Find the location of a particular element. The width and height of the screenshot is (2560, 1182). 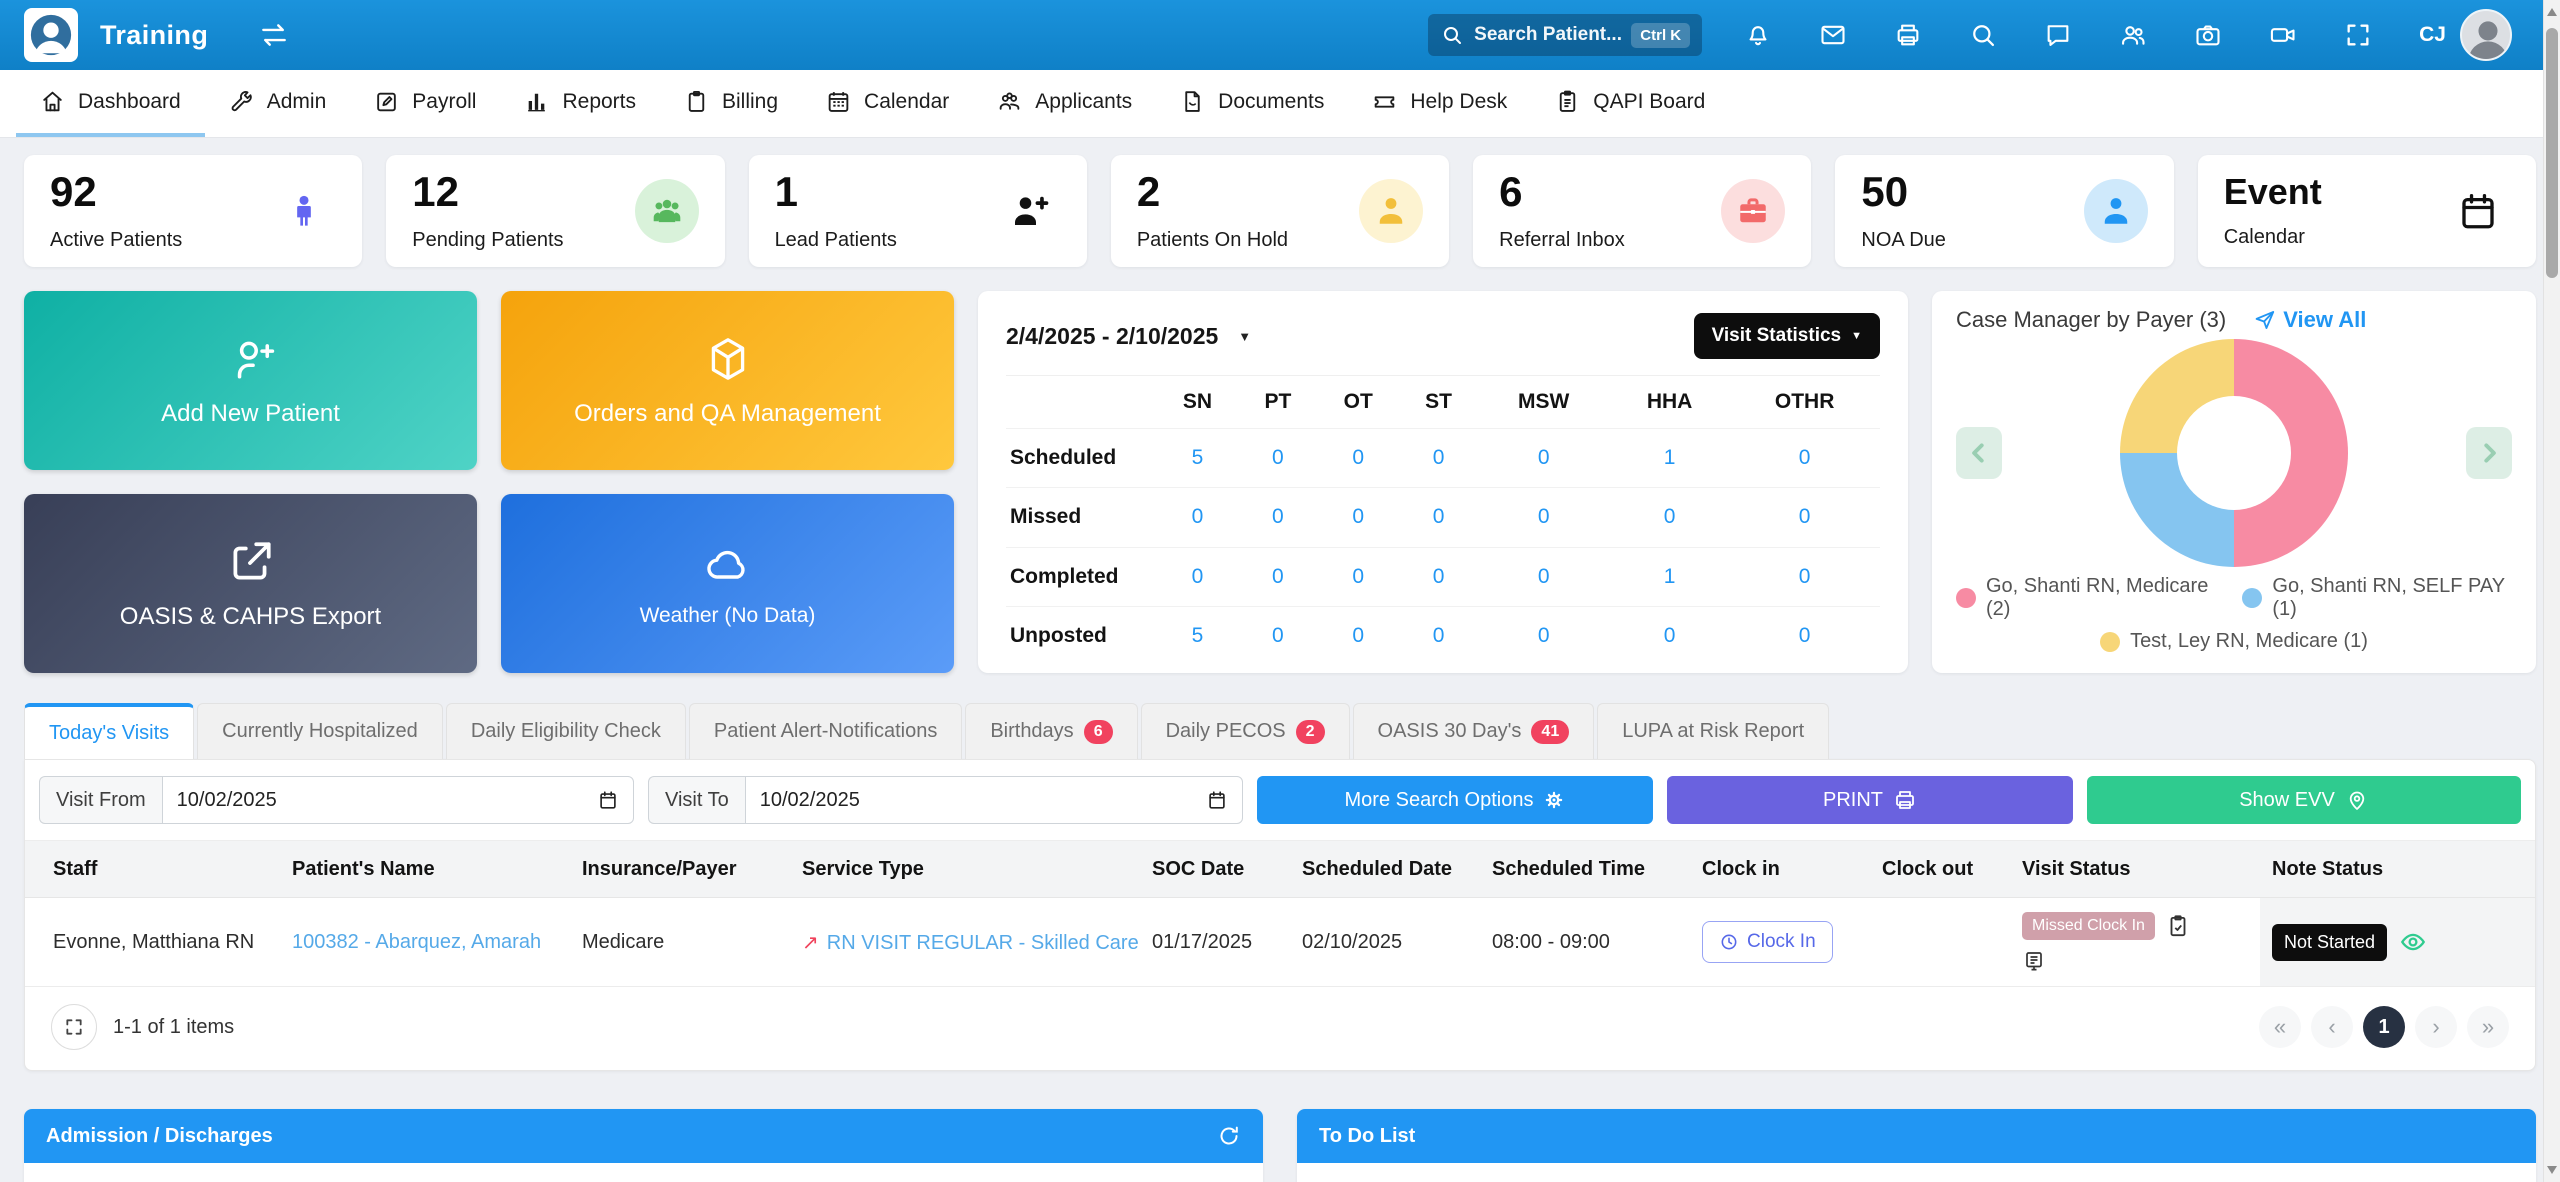

nav-item-payroll: Payroll is located at coordinates (425, 103).